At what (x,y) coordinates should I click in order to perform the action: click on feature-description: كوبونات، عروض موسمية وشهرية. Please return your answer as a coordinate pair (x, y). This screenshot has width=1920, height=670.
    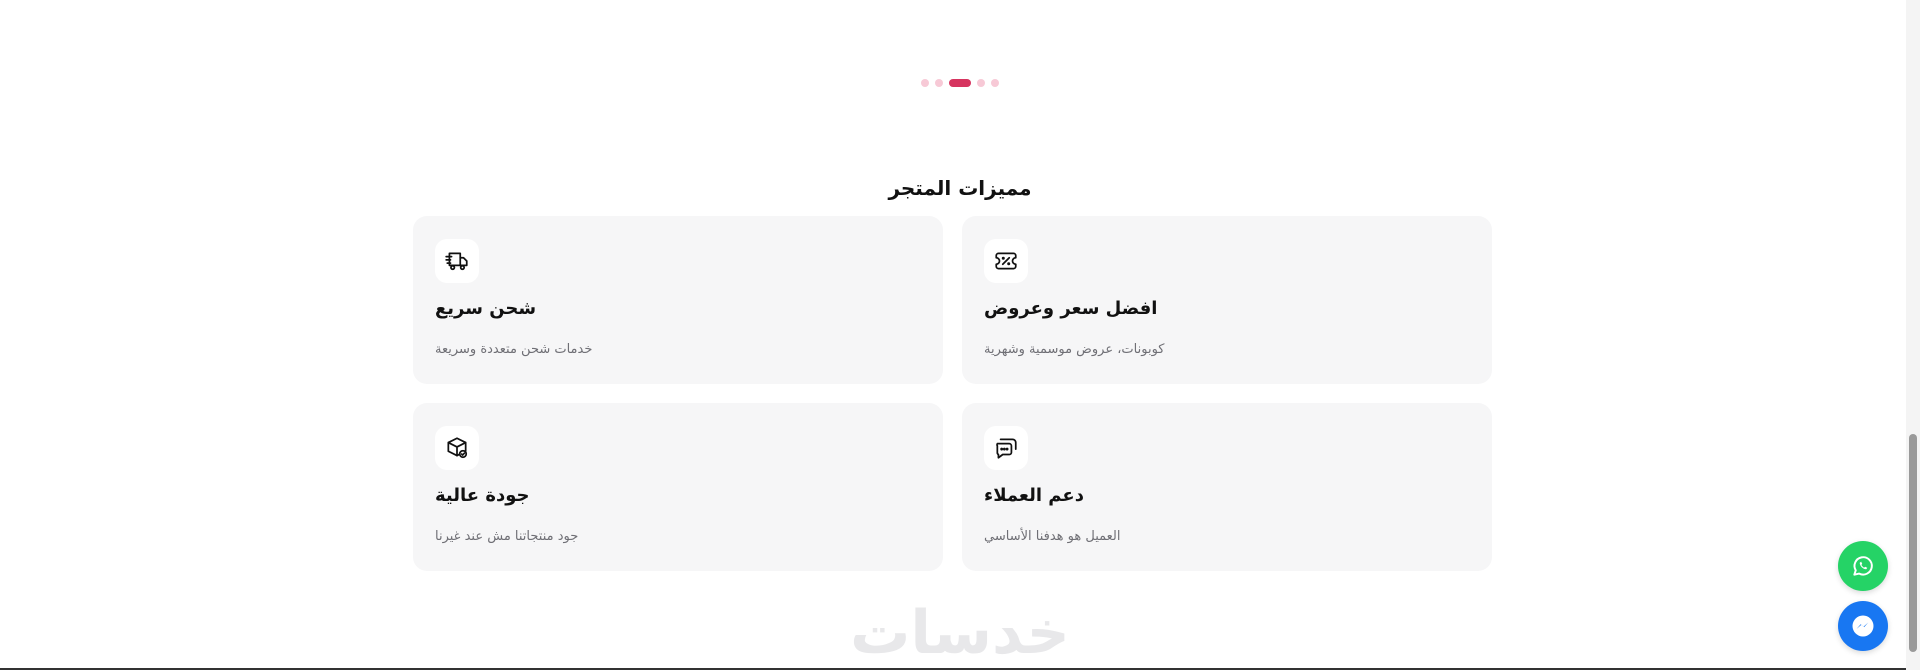
    Looking at the image, I should click on (1074, 349).